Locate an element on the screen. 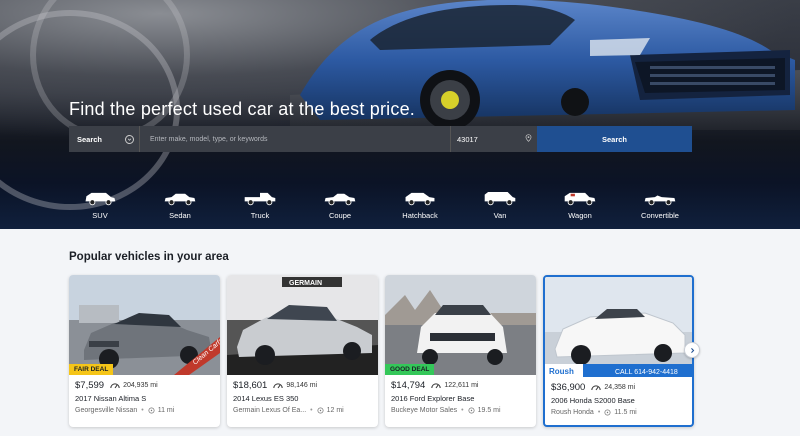 This screenshot has width=800, height=436. keyword-search-input: Enter make, model, type, or keywords is located at coordinates (295, 139).